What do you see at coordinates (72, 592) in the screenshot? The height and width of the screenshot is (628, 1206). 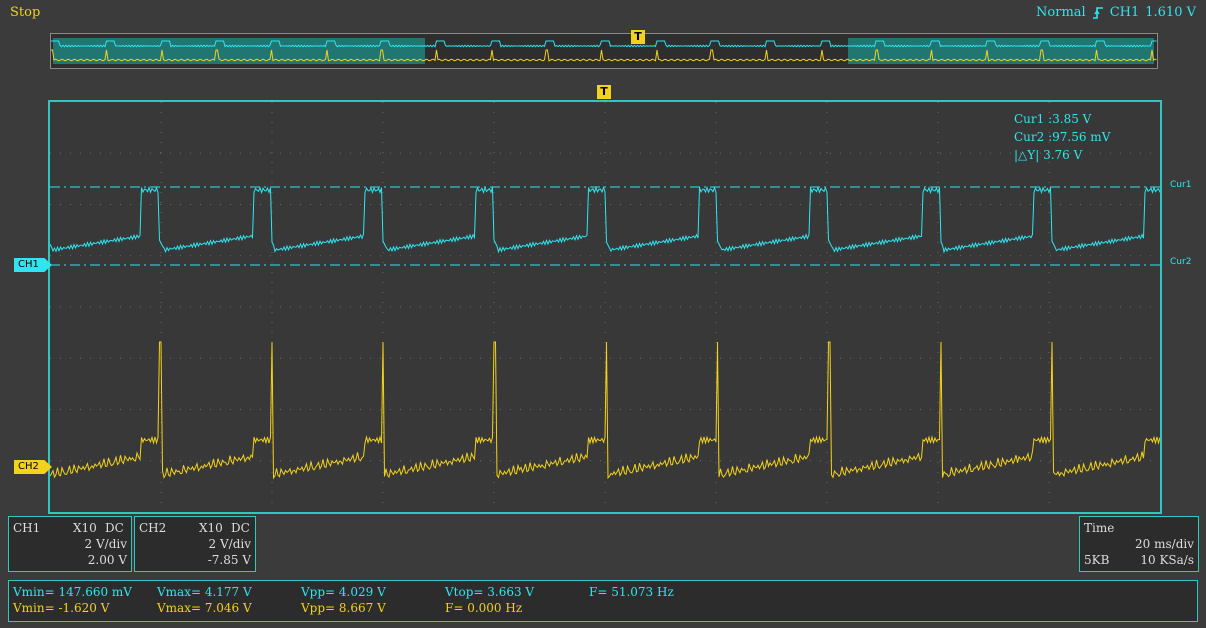 I see `ch1-vmin: Vmin= 147.660 mV` at bounding box center [72, 592].